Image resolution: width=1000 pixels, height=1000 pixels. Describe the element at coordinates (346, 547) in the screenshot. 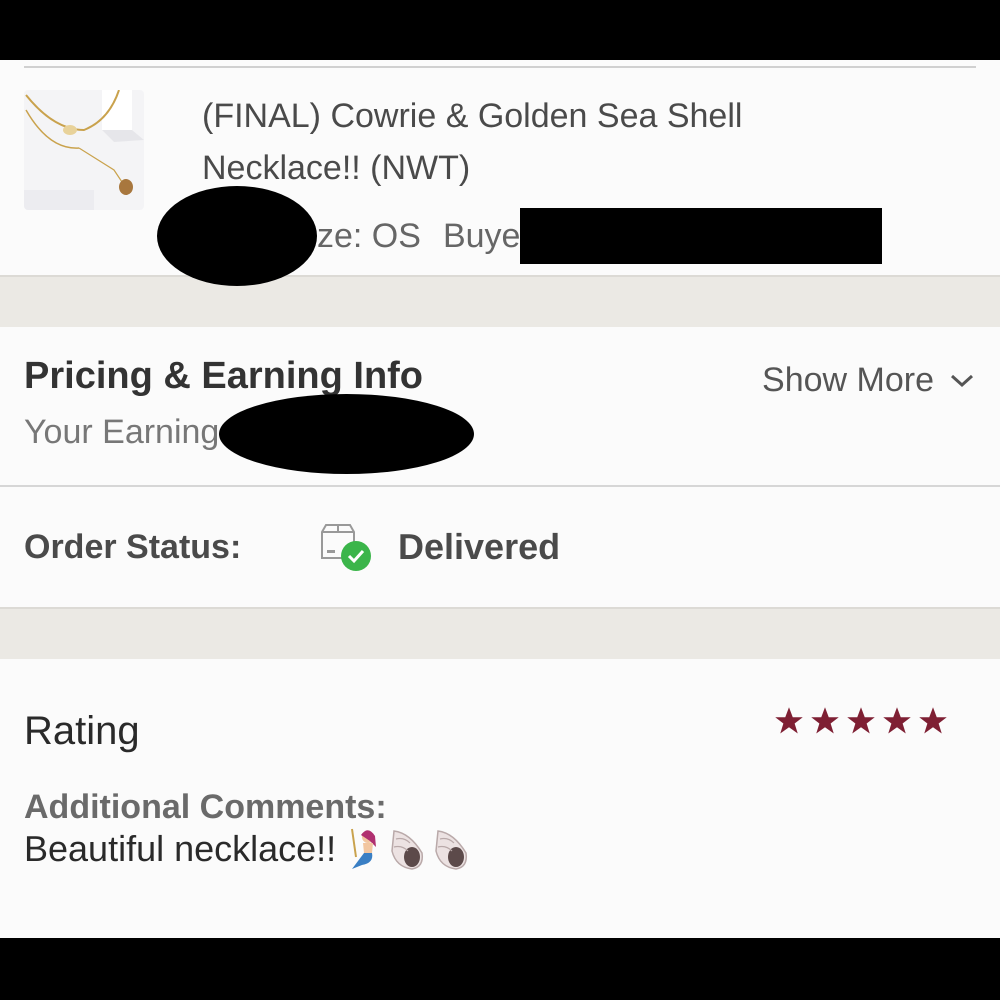

I see `package-check-icon` at that location.